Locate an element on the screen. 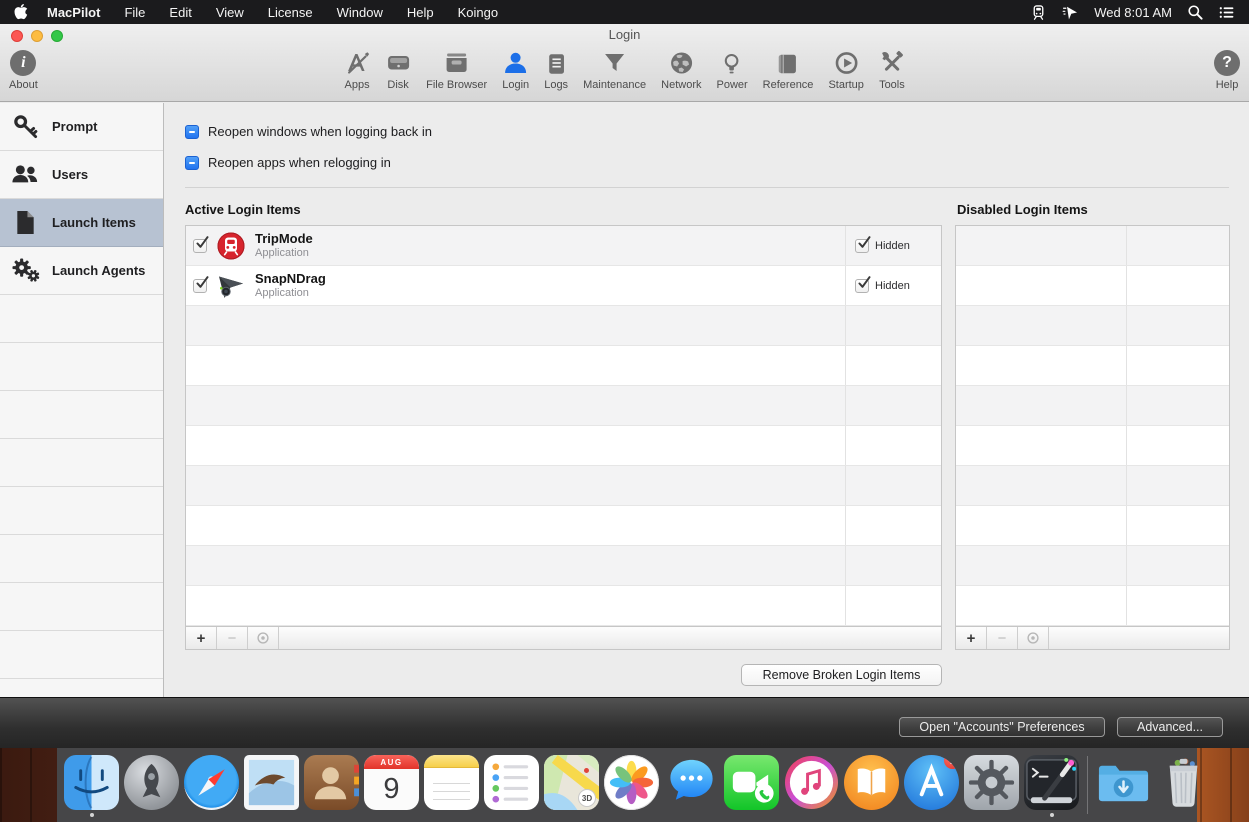 This screenshot has height=822, width=1249. active-remove-button: − is located at coordinates (232, 638).